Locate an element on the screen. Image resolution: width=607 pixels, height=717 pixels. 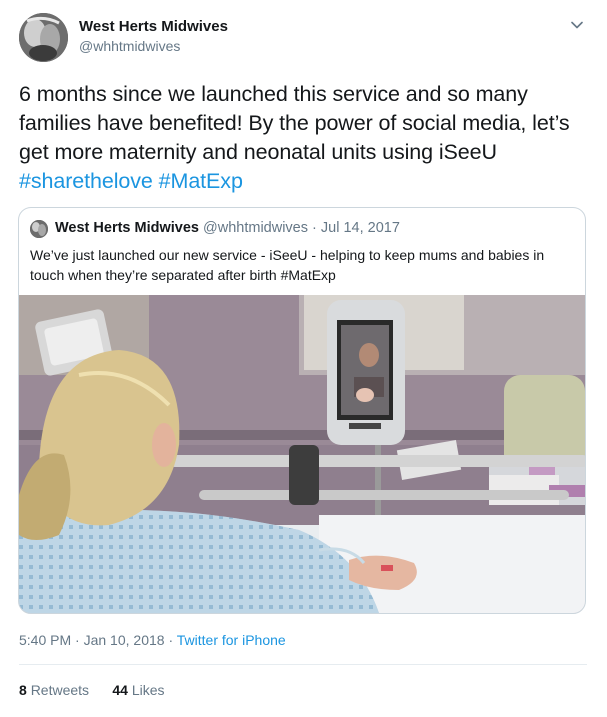
quoted-date: Jul 14, 2017 is located at coordinates (360, 228).